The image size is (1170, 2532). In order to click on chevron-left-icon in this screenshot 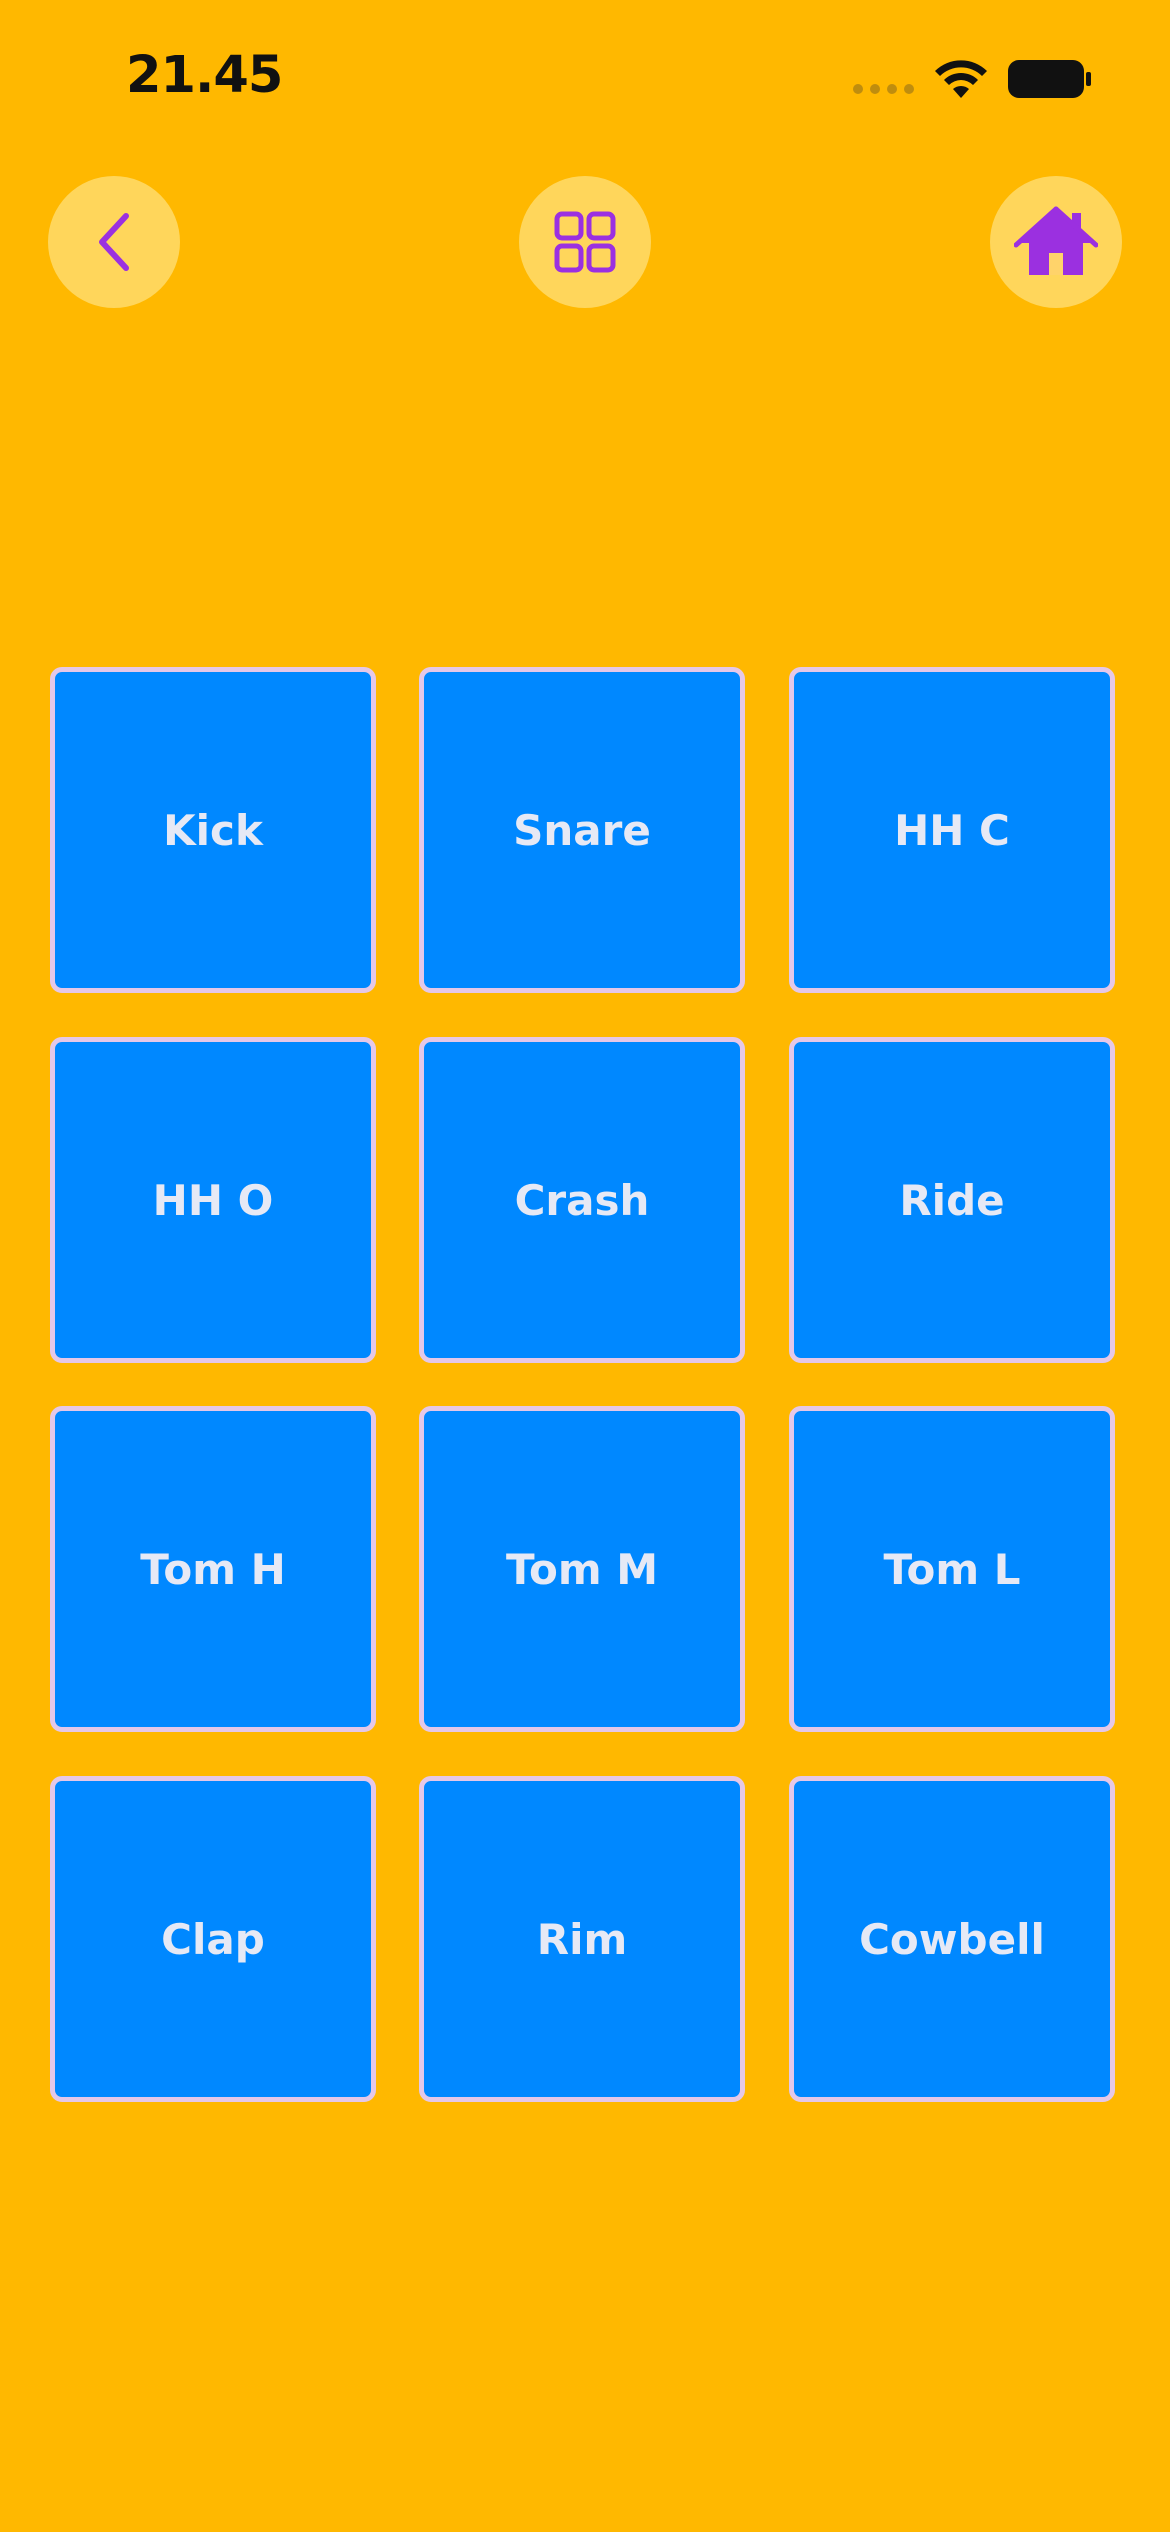, I will do `click(114, 242)`.